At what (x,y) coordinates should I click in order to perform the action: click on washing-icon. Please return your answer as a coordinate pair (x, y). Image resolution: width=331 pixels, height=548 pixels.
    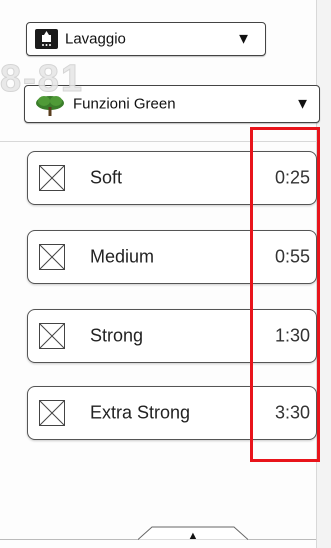
    Looking at the image, I should click on (46, 39).